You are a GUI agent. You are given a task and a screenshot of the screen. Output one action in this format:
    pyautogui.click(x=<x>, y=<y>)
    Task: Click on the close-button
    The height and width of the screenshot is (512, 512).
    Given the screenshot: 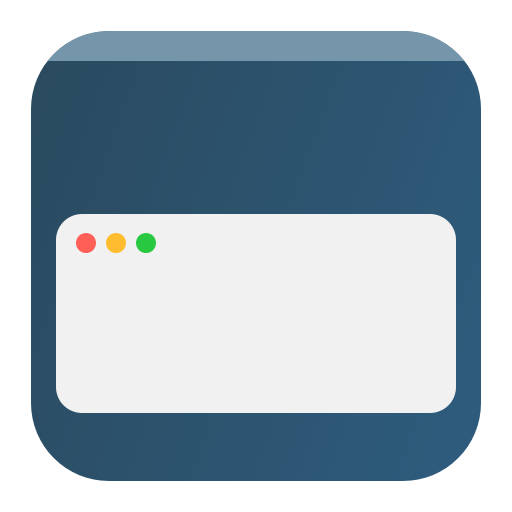 What is the action you would take?
    pyautogui.click(x=86, y=243)
    